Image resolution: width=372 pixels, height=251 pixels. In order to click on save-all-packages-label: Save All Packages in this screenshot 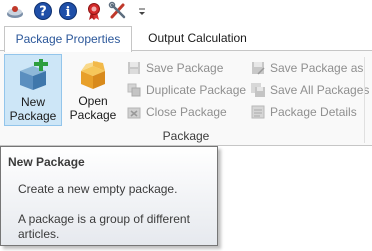, I will do `click(320, 90)`.